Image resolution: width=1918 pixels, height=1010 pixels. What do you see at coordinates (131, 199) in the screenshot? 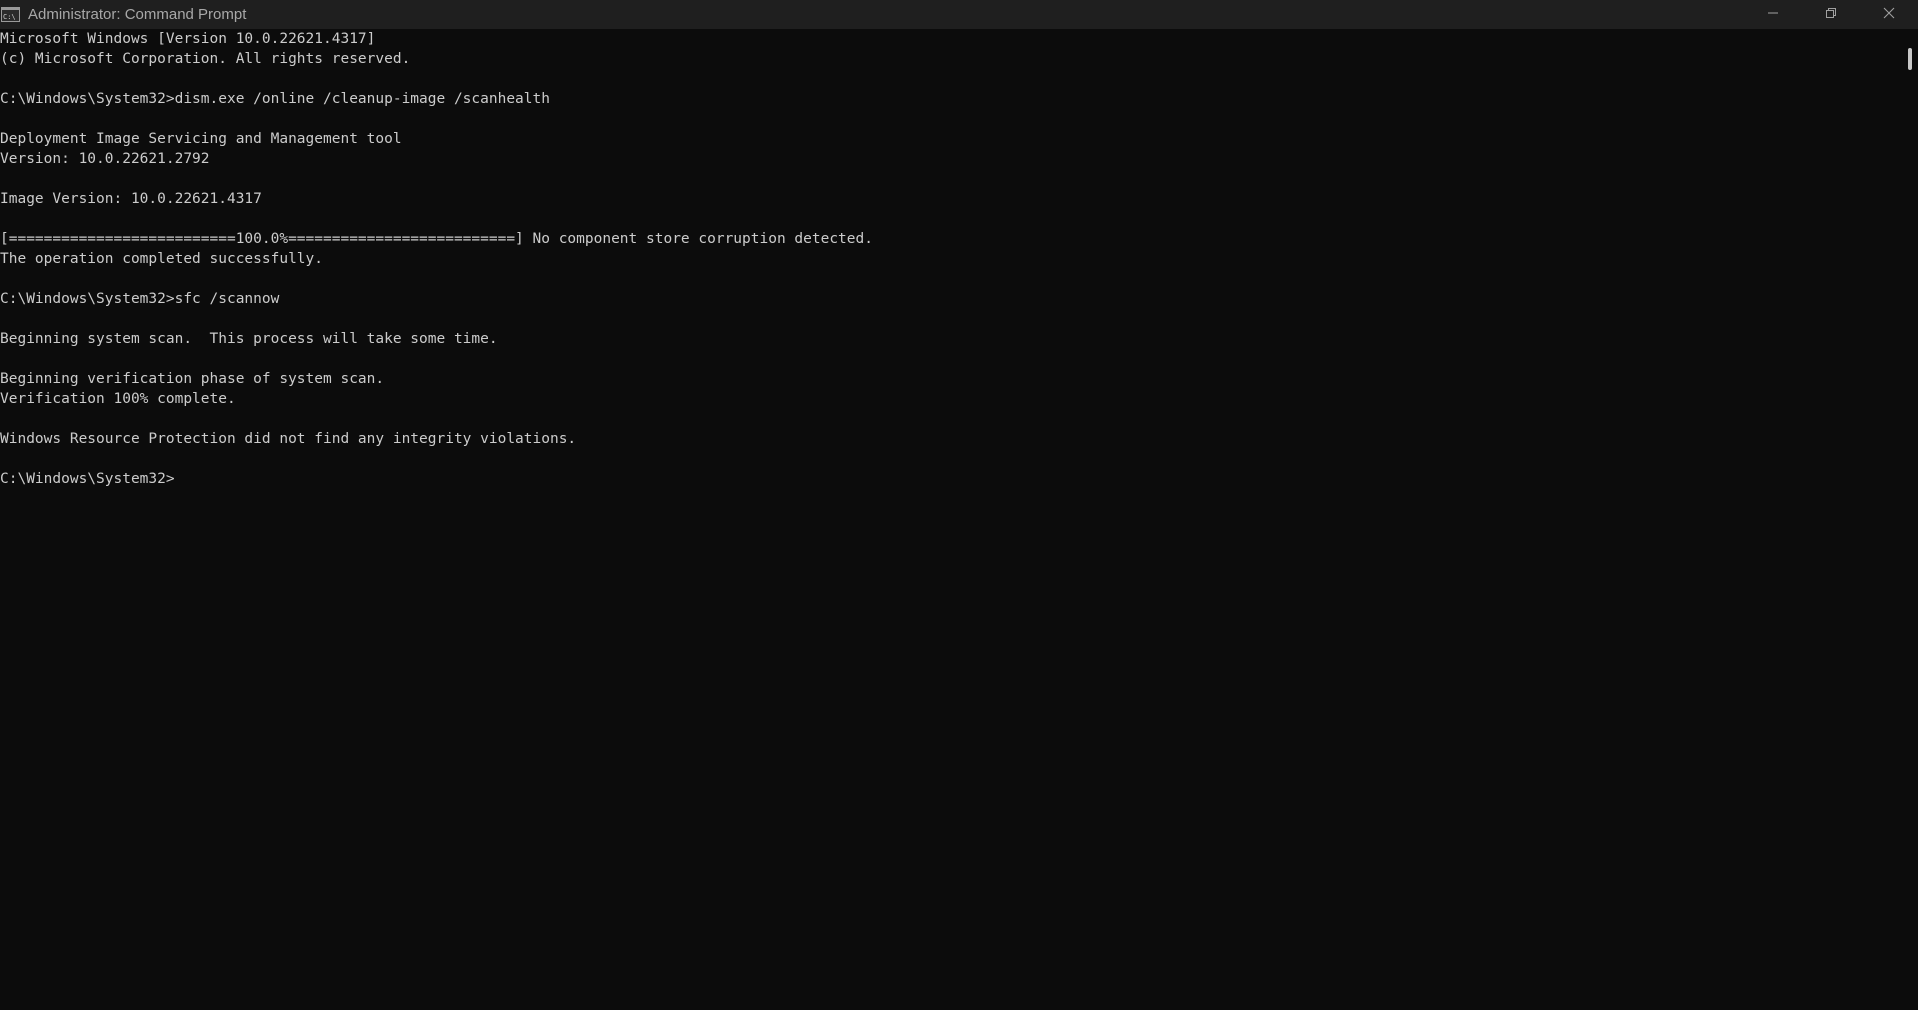
I see `console-line: Image Version: 10.0.22621.4317` at bounding box center [131, 199].